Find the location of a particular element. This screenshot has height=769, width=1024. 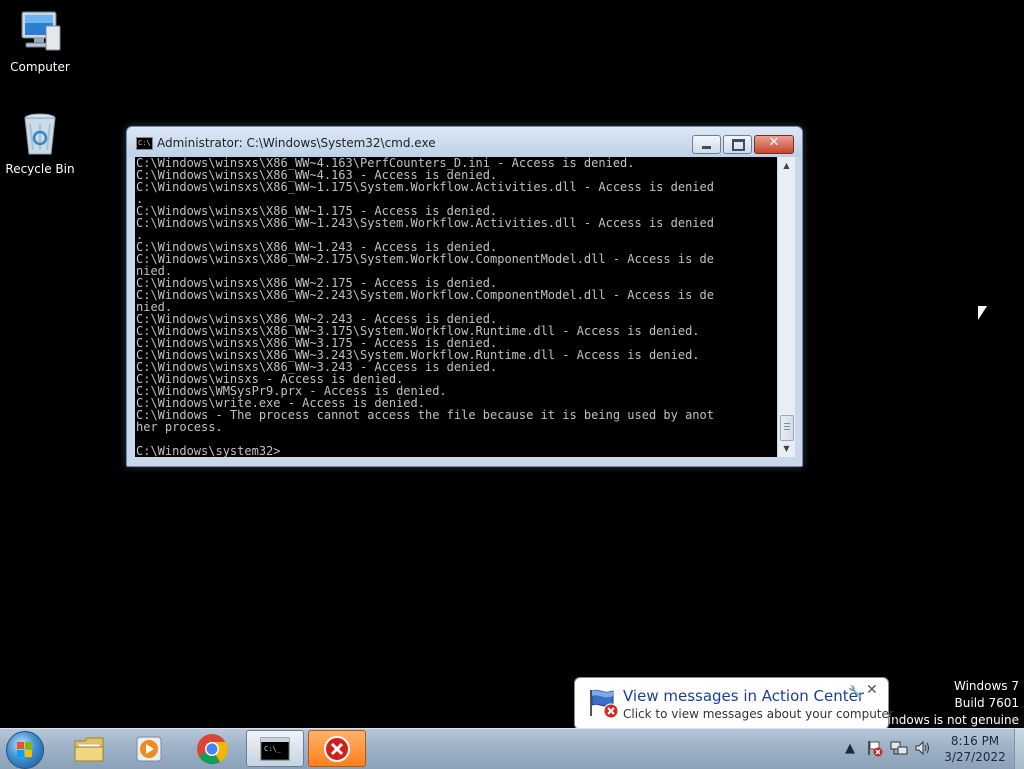

watermark-genuine: Windows is not genuine is located at coordinates (947, 720).